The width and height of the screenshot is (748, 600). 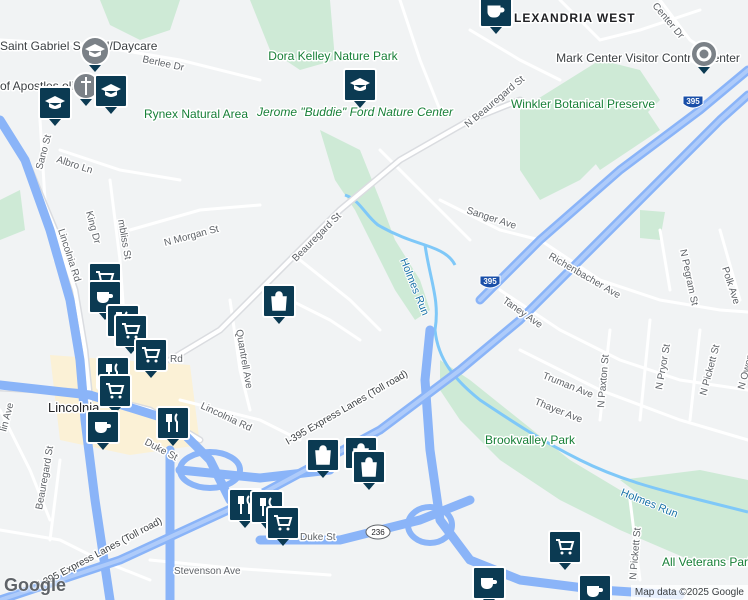 What do you see at coordinates (360, 84) in the screenshot?
I see `museum-icon` at bounding box center [360, 84].